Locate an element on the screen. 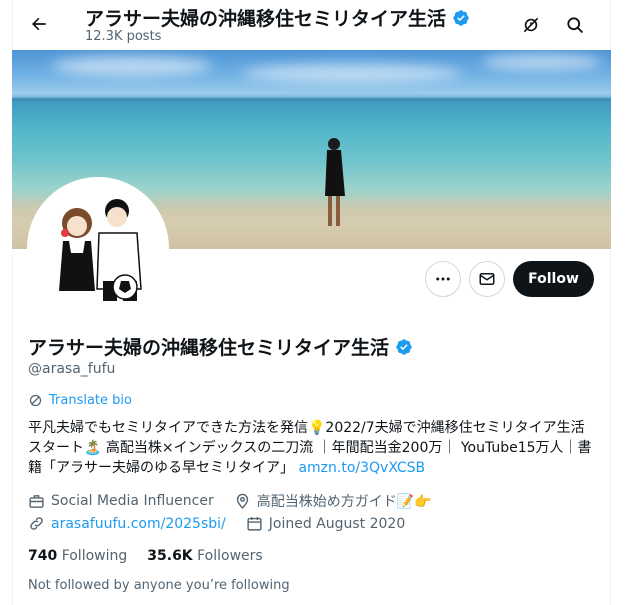 This screenshot has height=605, width=626. followers-label: Followers is located at coordinates (230, 556).